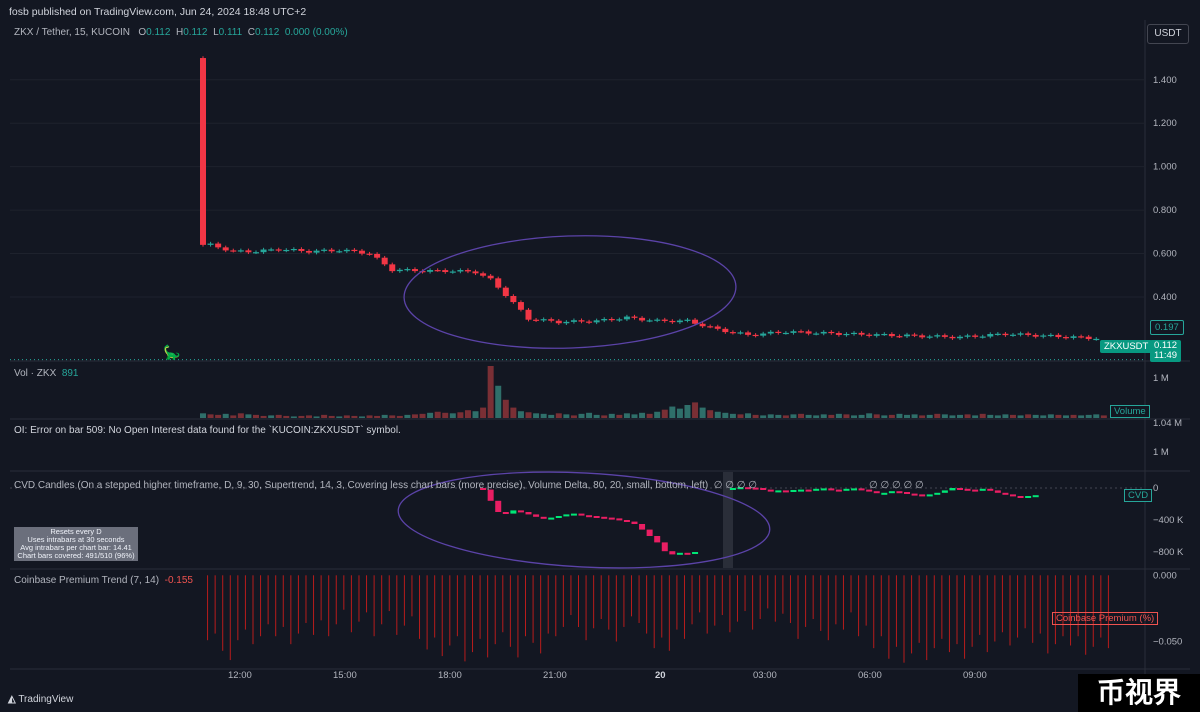 The image size is (1200, 712). Describe the element at coordinates (1155, 488) in the screenshot. I see `cvd-tick-label: 0` at that location.